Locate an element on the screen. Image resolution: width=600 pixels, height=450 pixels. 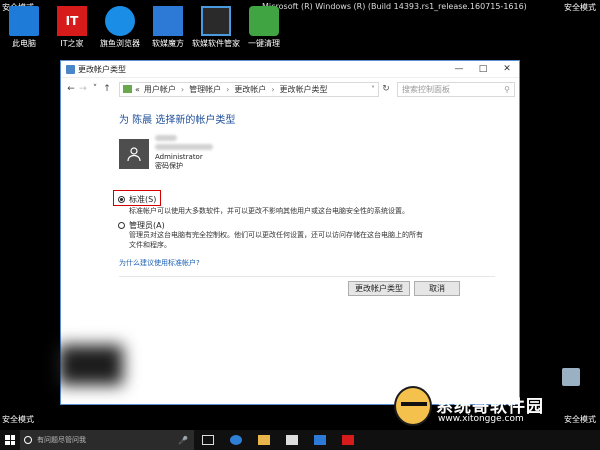
control-panel-crumb-icon is located at coordinates (127, 89).